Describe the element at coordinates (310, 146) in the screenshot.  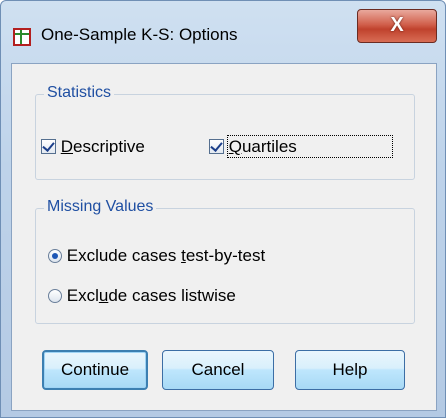
I see `quartiles-label-focus: Quartiles` at that location.